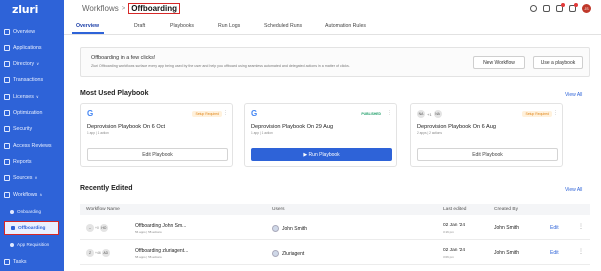  What do you see at coordinates (114, 93) in the screenshot?
I see `most-used-title: Most Used Playbook` at bounding box center [114, 93].